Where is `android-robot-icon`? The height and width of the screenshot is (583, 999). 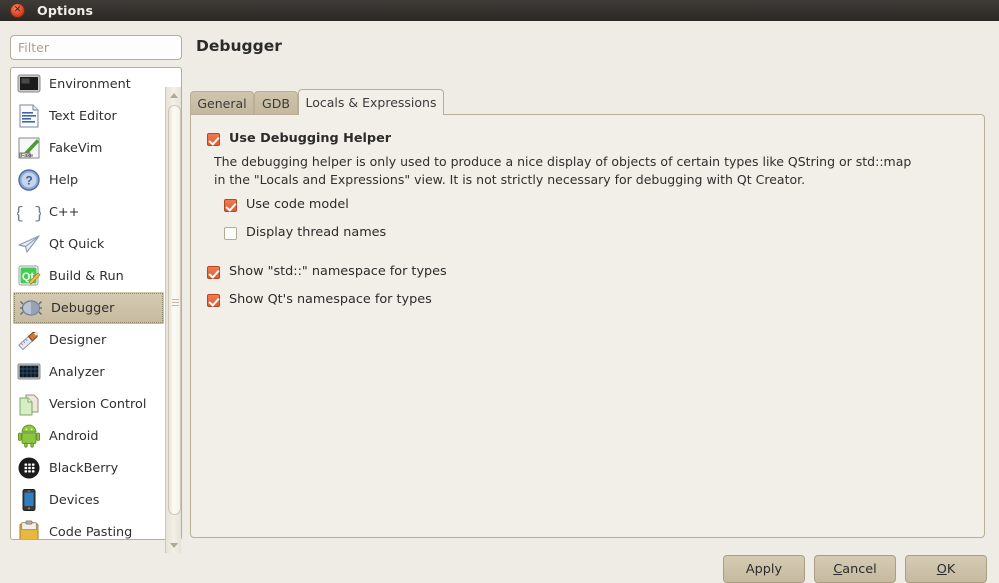
android-robot-icon is located at coordinates (29, 436).